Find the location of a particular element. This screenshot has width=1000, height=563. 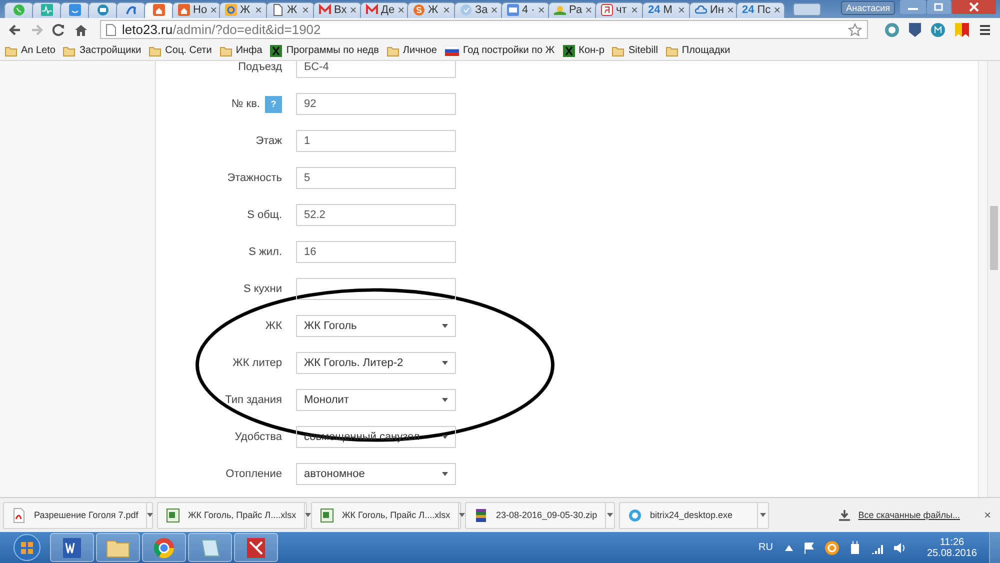

download-item: bitrix24_desktop.exe is located at coordinates (694, 515).